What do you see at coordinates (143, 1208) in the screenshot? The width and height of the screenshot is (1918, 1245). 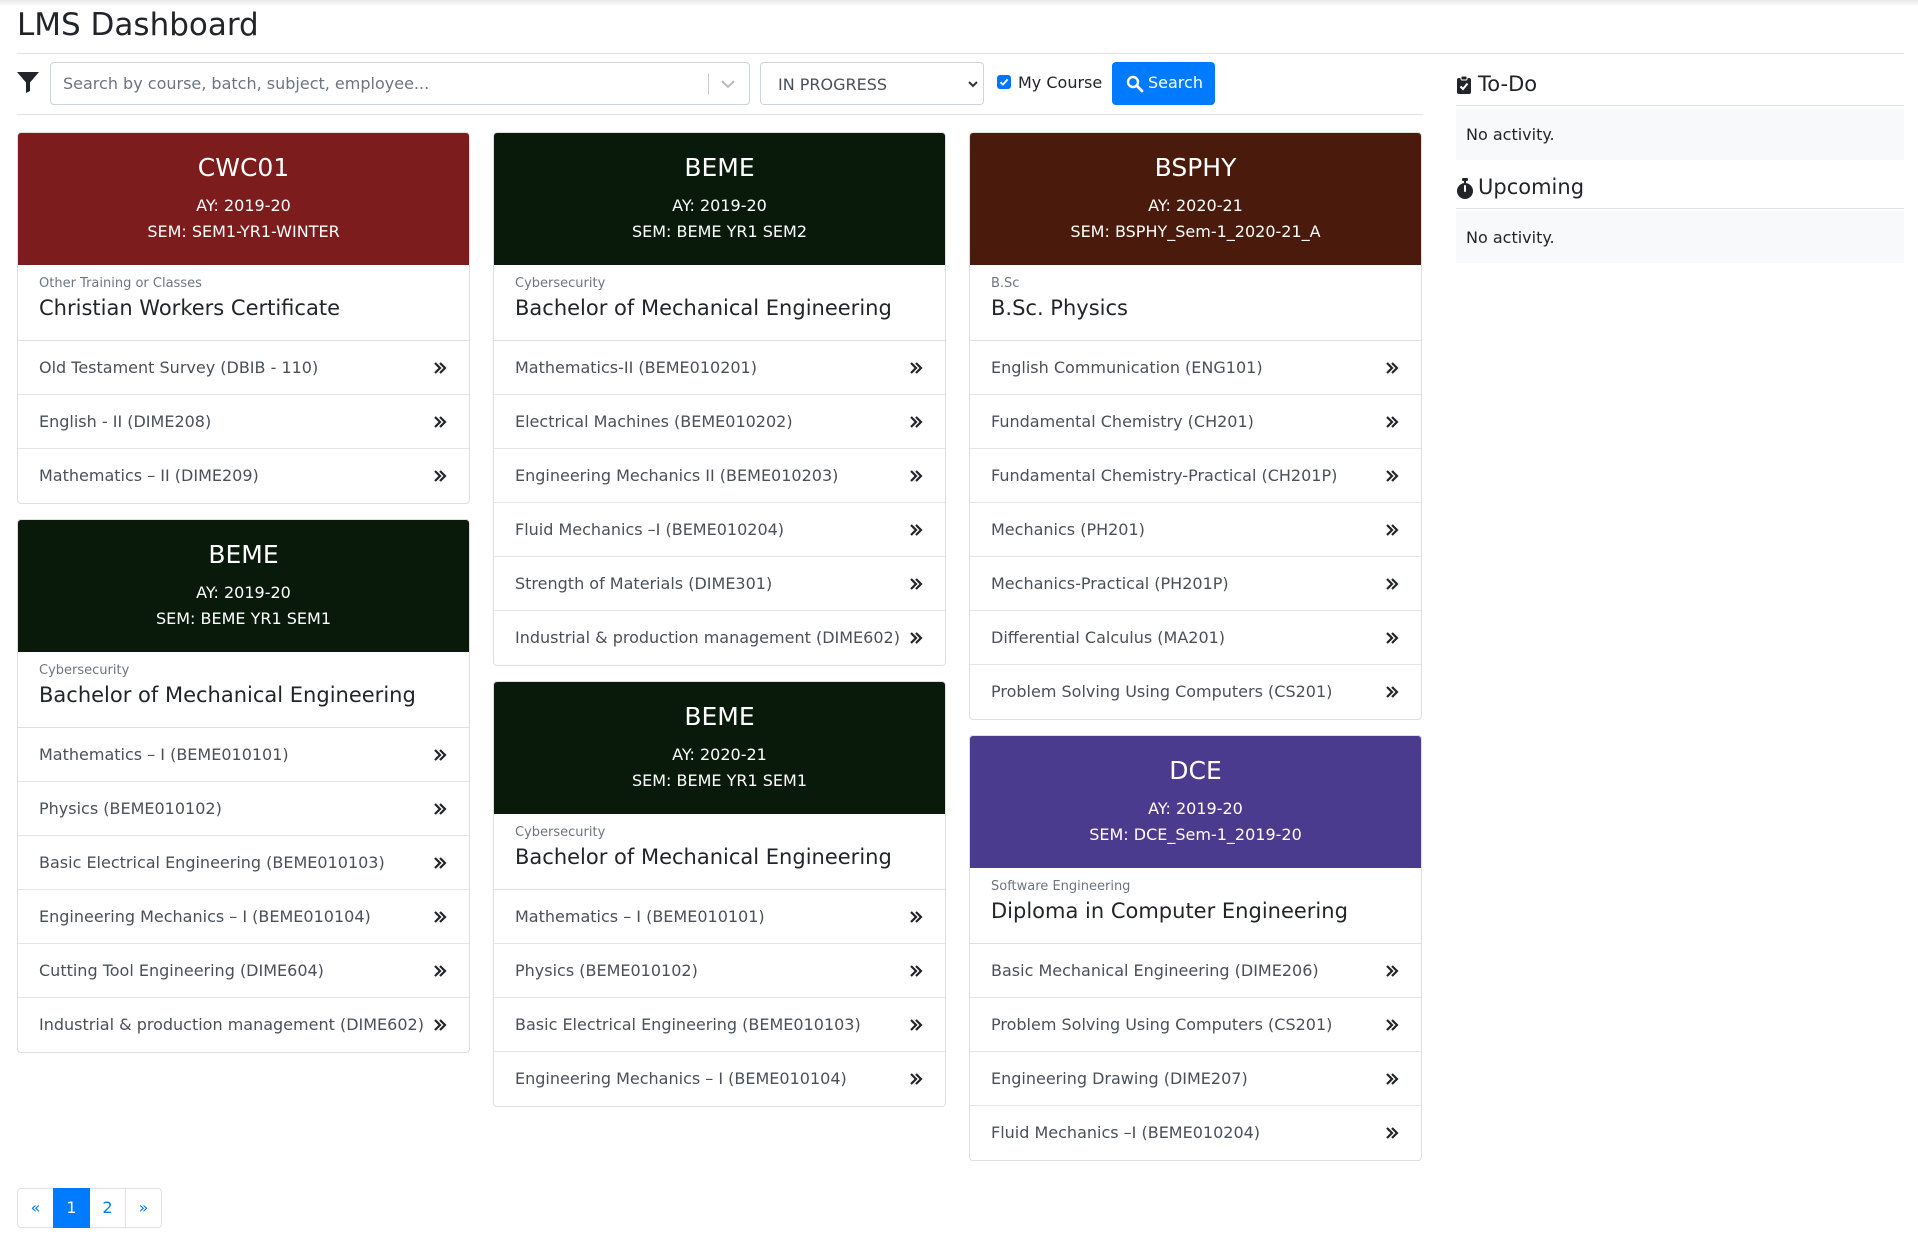 I see `pagination-next: »` at bounding box center [143, 1208].